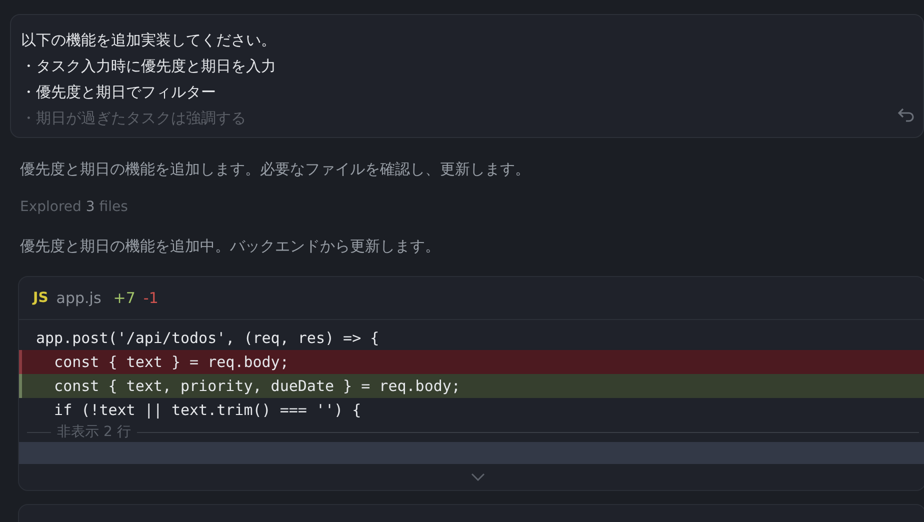 The height and width of the screenshot is (522, 924). What do you see at coordinates (906, 115) in the screenshot?
I see `undo-icon` at bounding box center [906, 115].